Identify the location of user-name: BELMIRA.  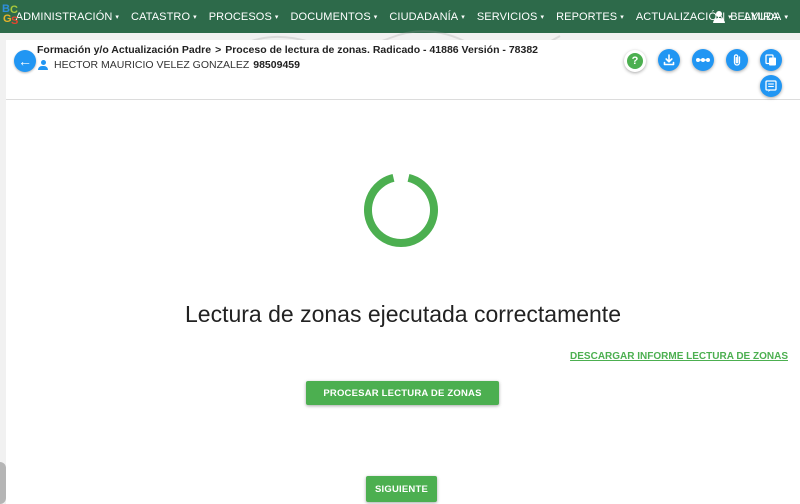
(754, 16).